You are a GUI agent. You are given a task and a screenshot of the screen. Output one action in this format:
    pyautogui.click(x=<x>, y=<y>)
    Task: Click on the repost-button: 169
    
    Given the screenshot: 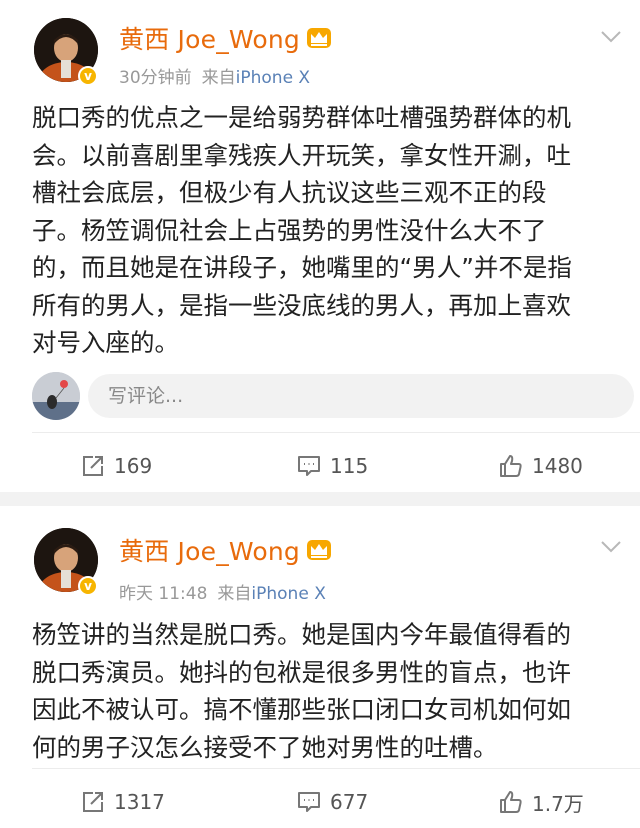 What is the action you would take?
    pyautogui.click(x=116, y=466)
    